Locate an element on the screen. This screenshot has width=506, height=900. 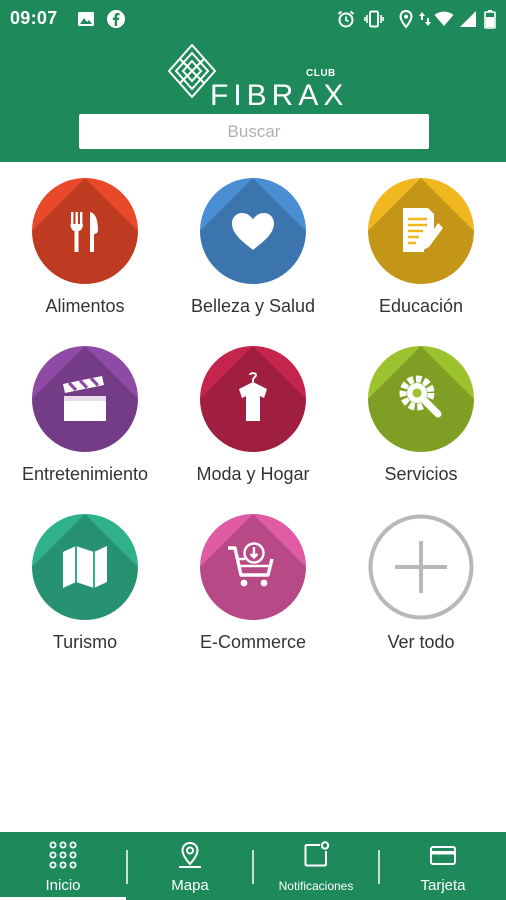
dress-hanger-icon is located at coordinates (253, 396).